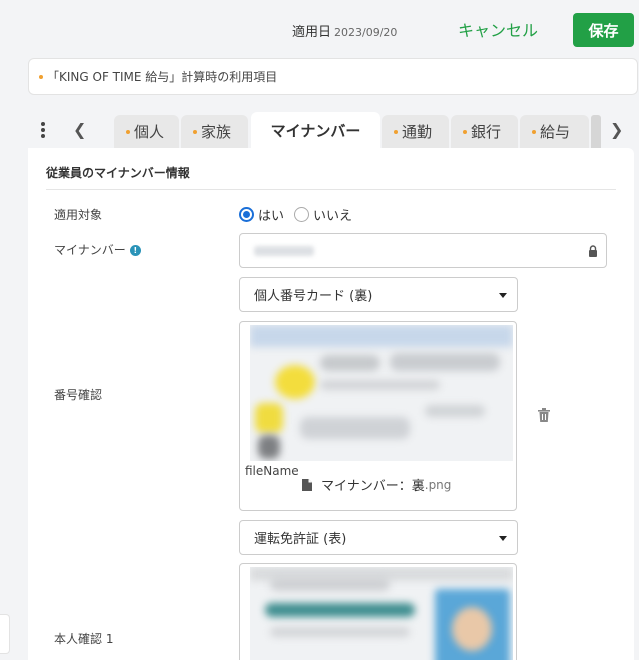 The height and width of the screenshot is (660, 639). I want to click on radio-yes: はい, so click(261, 214).